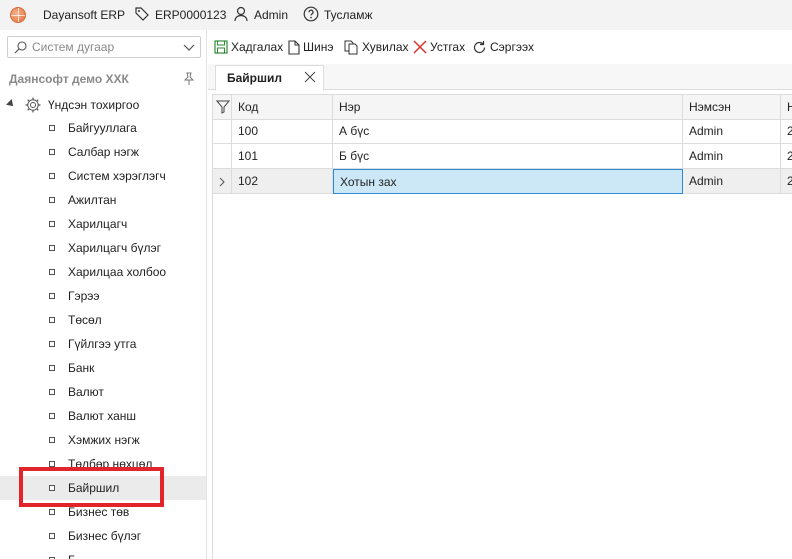 This screenshot has width=792, height=559. What do you see at coordinates (420, 47) in the screenshot?
I see `delete-icon` at bounding box center [420, 47].